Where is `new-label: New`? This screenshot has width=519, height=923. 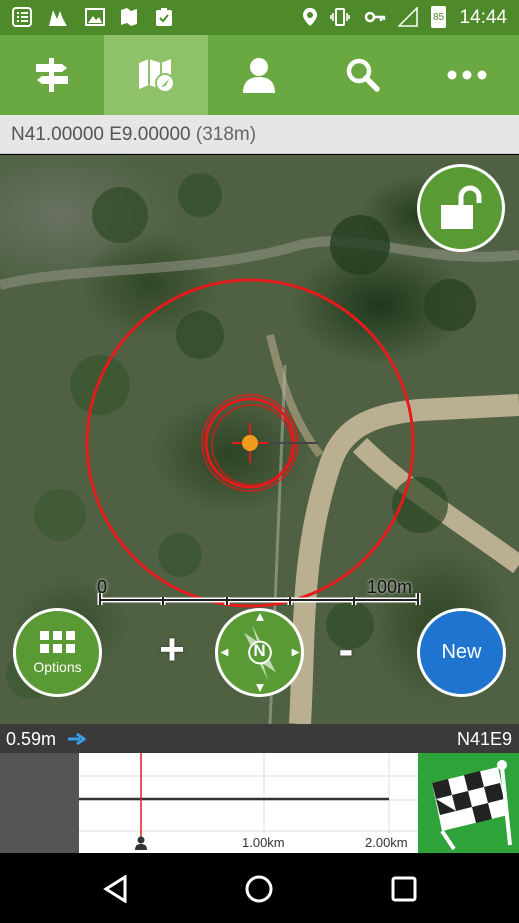 new-label: New is located at coordinates (461, 652).